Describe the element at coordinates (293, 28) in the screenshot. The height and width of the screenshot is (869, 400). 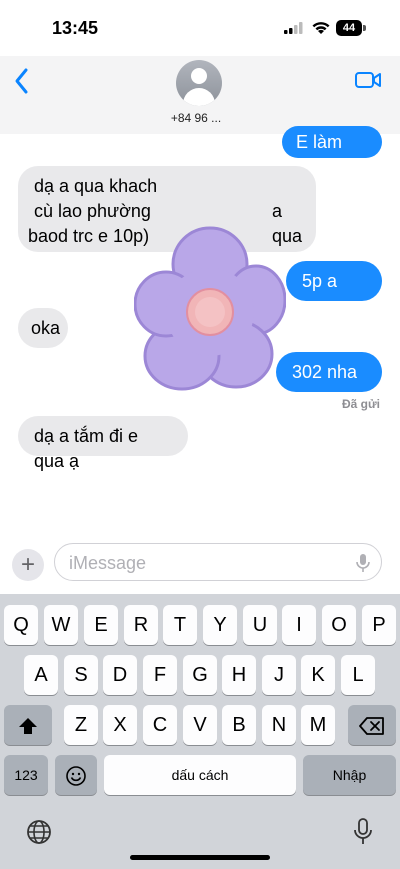
I see `signal-icon` at that location.